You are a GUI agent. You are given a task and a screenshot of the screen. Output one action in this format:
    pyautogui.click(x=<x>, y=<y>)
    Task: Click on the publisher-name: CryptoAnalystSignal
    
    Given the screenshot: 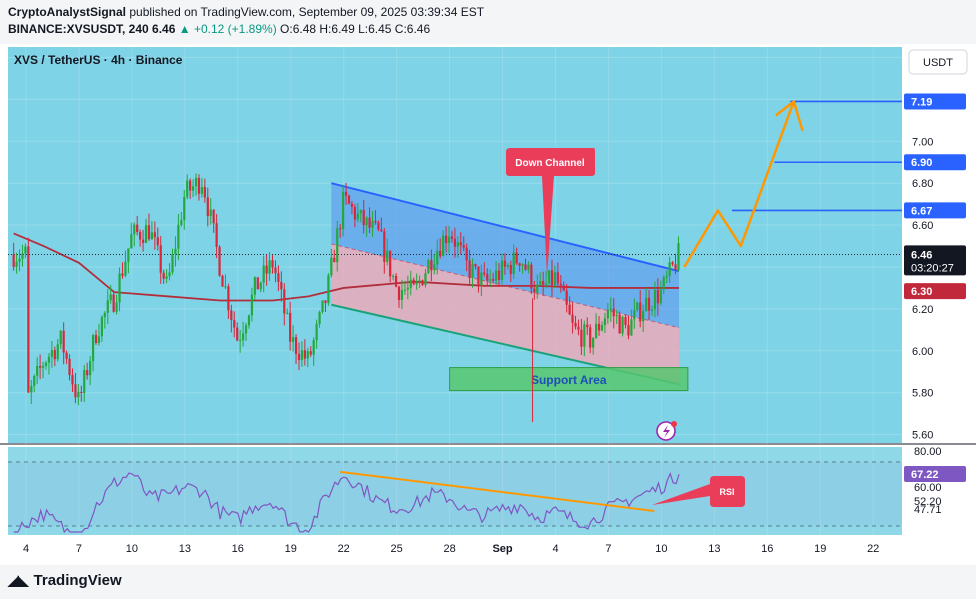 What is the action you would take?
    pyautogui.click(x=67, y=12)
    